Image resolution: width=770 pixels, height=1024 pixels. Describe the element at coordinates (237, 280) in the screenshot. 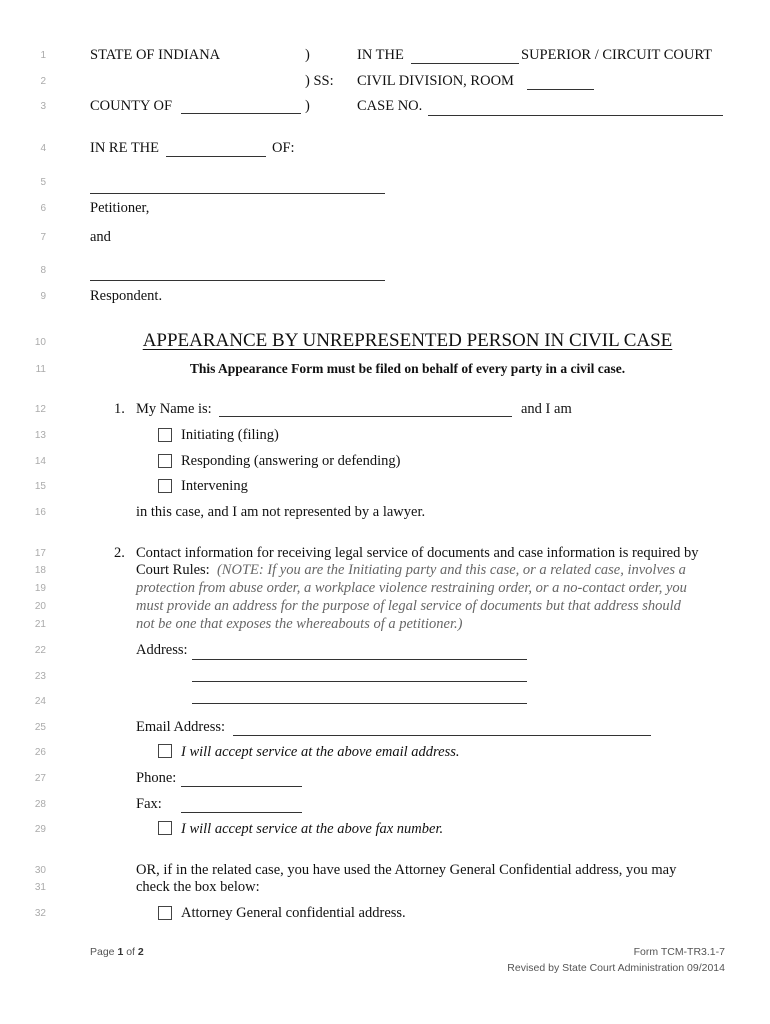

I see `respondent-name-field` at that location.